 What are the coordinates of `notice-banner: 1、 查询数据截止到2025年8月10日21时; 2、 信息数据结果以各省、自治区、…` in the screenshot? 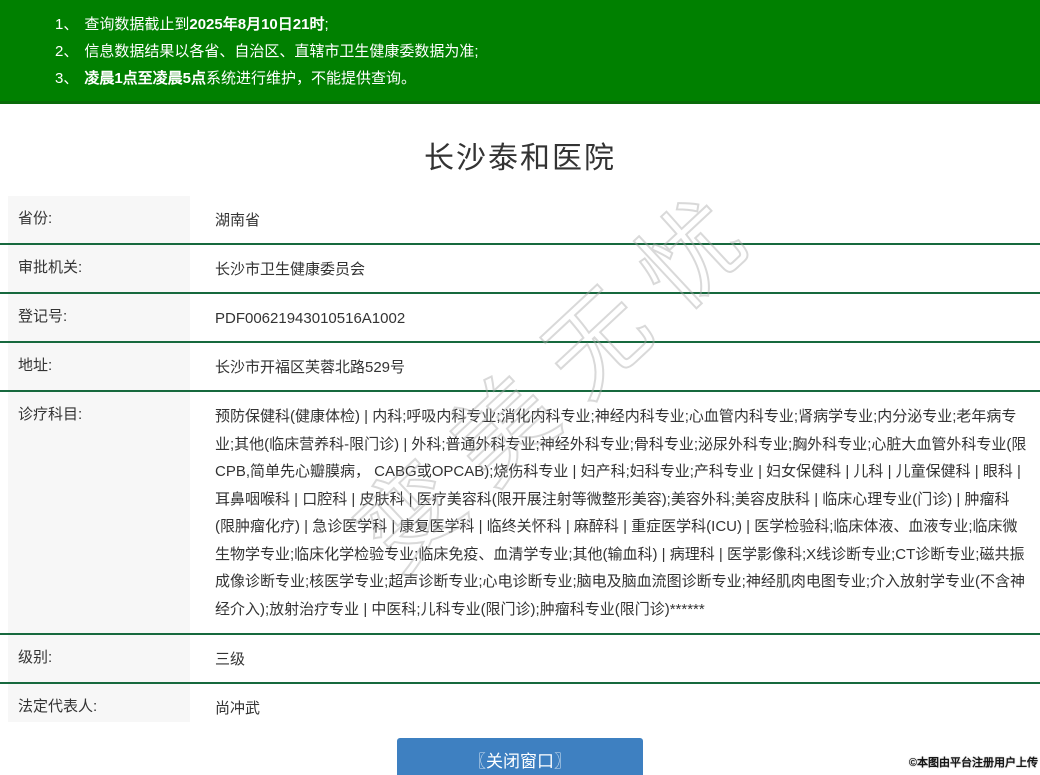 It's located at (520, 52).